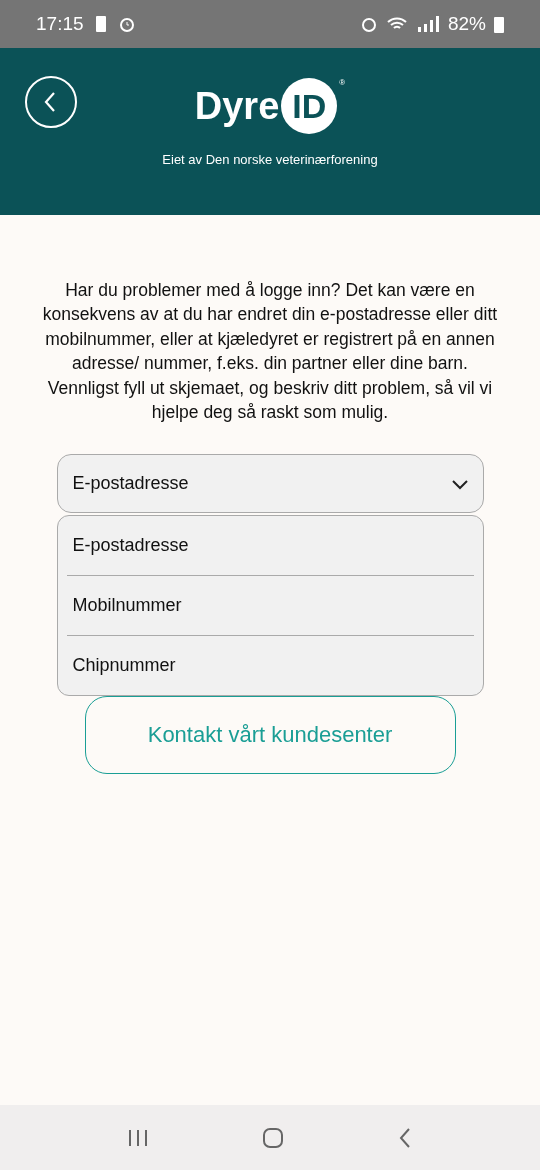 This screenshot has height=1170, width=540. I want to click on logo-badge: ID, so click(309, 106).